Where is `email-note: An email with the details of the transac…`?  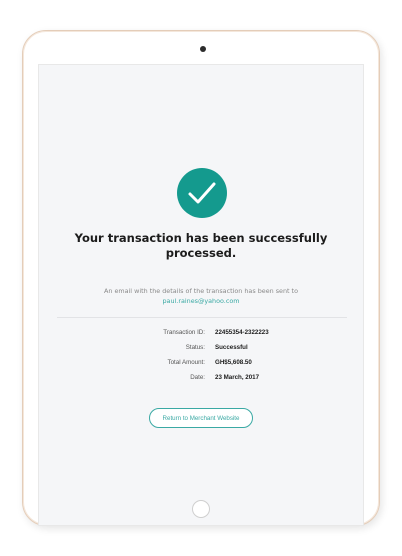 email-note: An email with the details of the transac… is located at coordinates (201, 291).